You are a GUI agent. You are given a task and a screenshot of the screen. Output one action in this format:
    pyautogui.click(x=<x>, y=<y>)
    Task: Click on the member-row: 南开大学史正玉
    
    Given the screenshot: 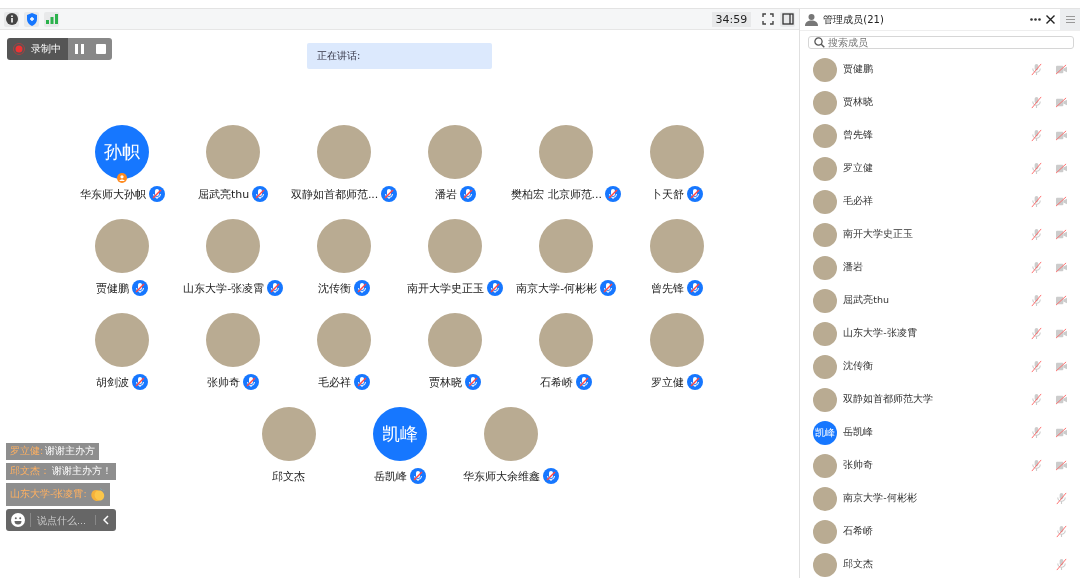 What is the action you would take?
    pyautogui.click(x=940, y=234)
    